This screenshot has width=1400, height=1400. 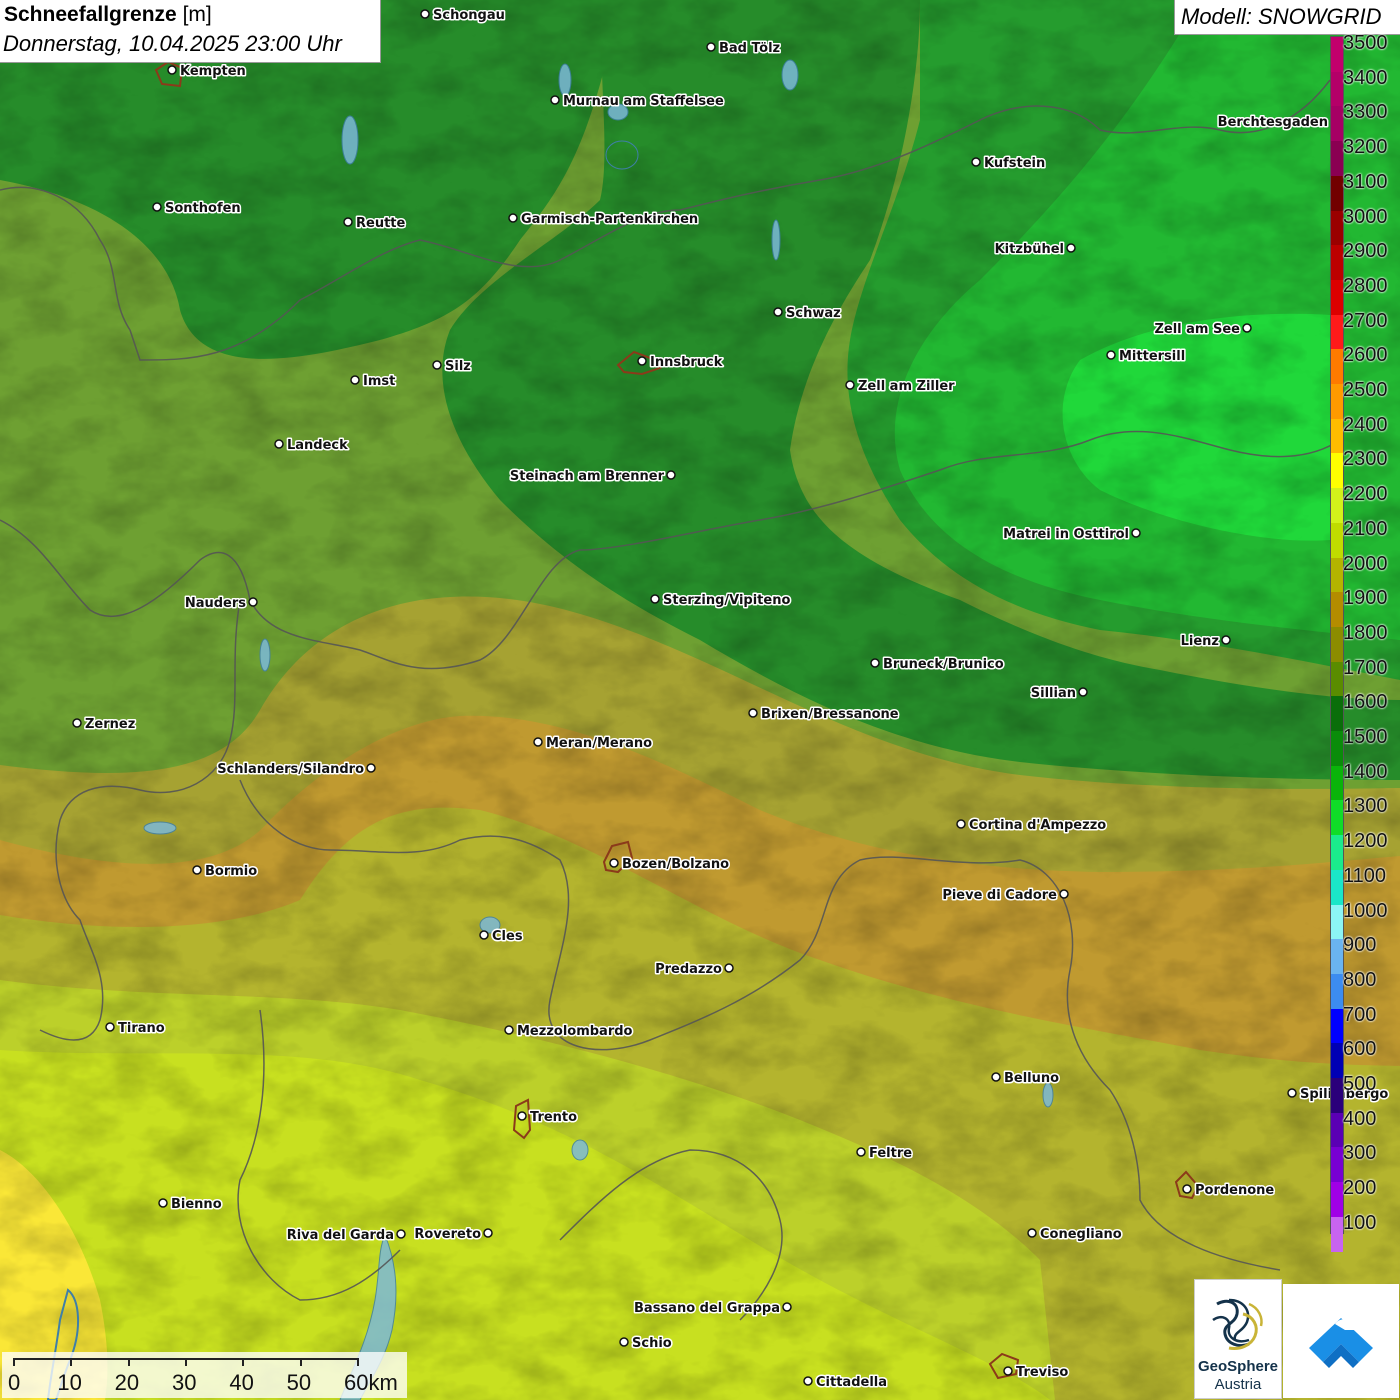 I want to click on city-marker: Bassano del Grappa, so click(x=712, y=1309).